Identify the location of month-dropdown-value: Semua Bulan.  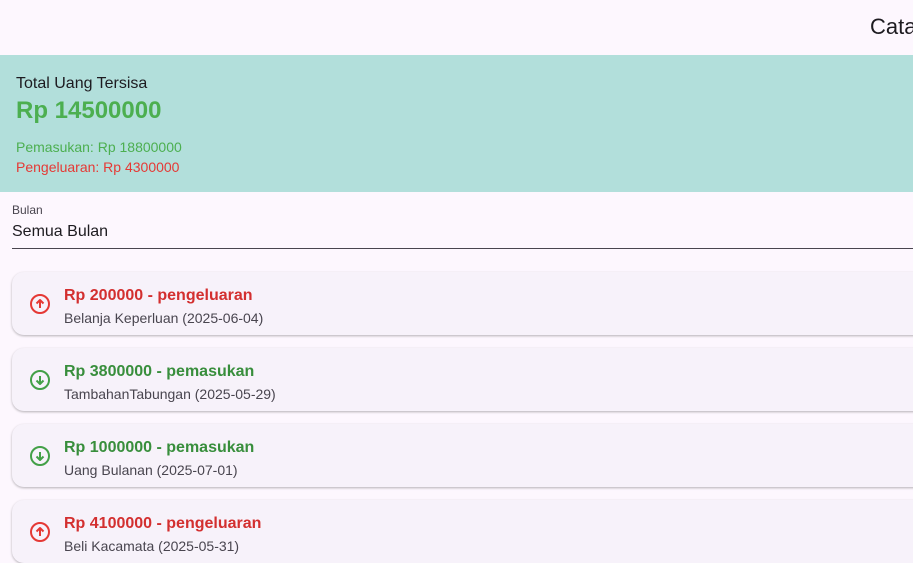
(60, 232).